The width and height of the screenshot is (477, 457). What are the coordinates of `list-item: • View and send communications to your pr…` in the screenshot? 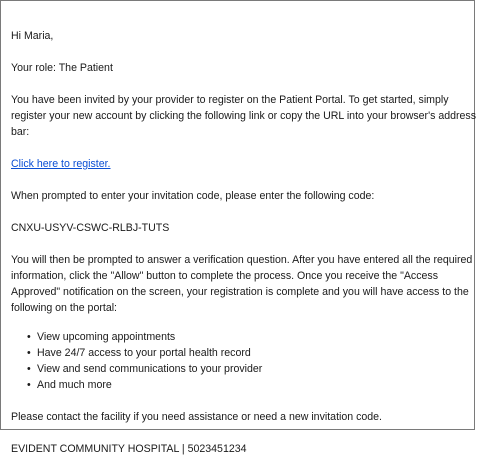 It's located at (145, 369).